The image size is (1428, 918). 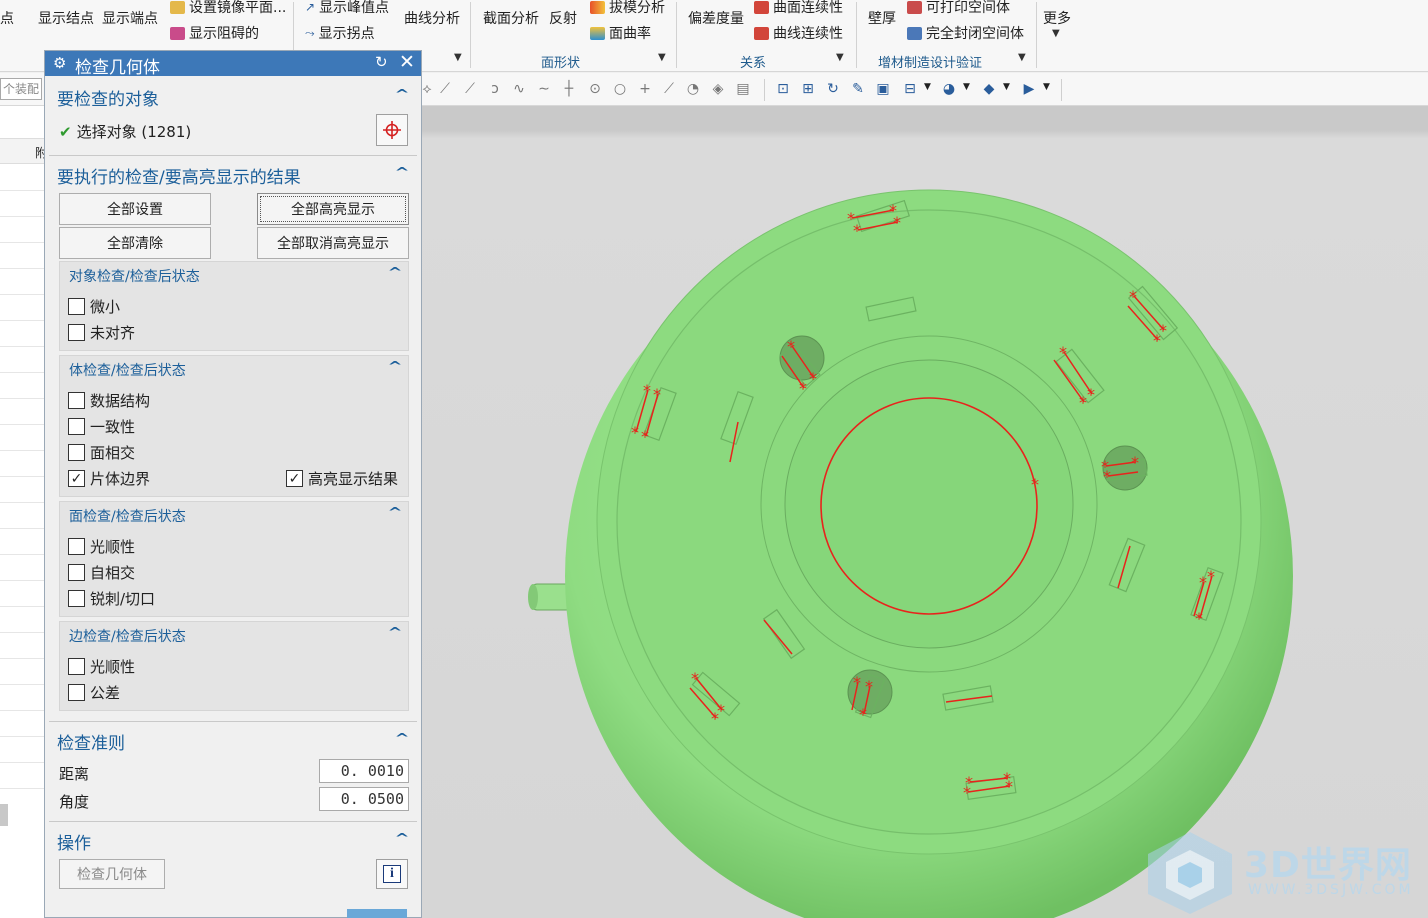 I want to click on checkbox-tolerance: 公差, so click(x=94, y=692).